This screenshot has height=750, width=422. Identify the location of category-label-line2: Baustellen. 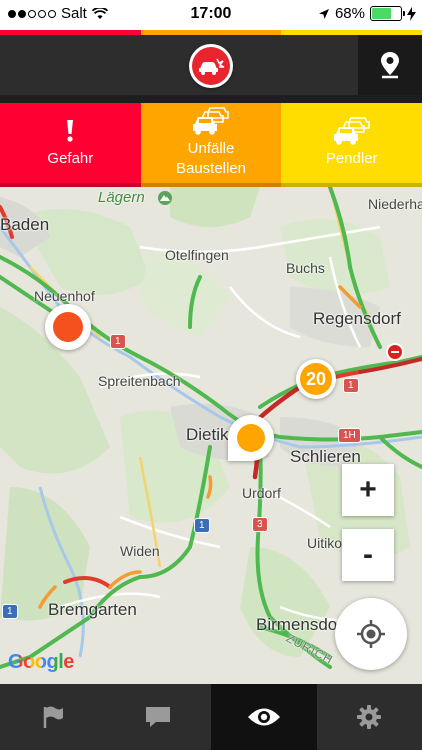
(211, 168).